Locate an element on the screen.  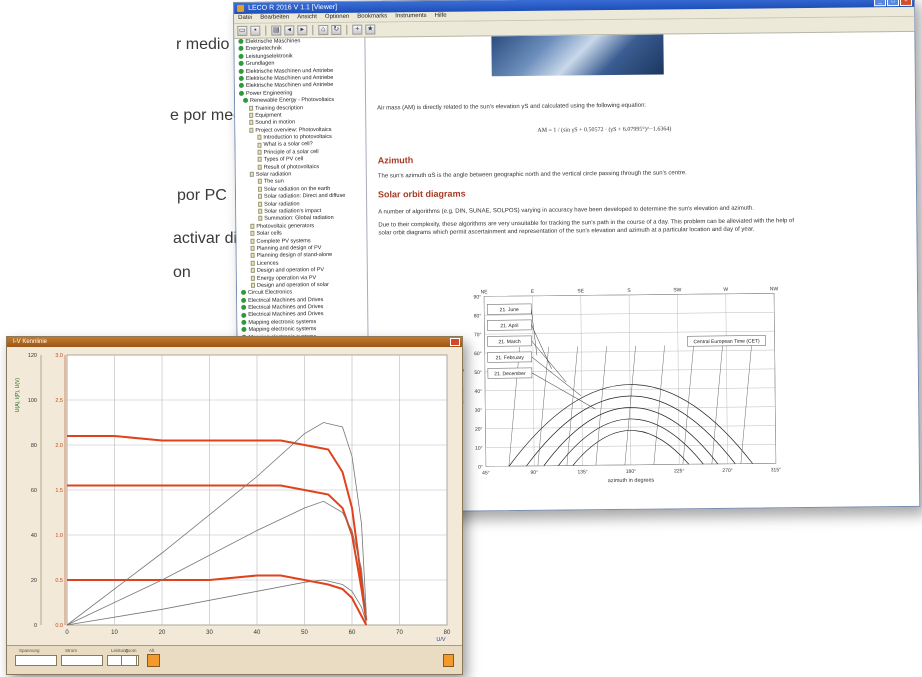
tree-item-label: Summation: Global radiation is located at coordinates (299, 219).